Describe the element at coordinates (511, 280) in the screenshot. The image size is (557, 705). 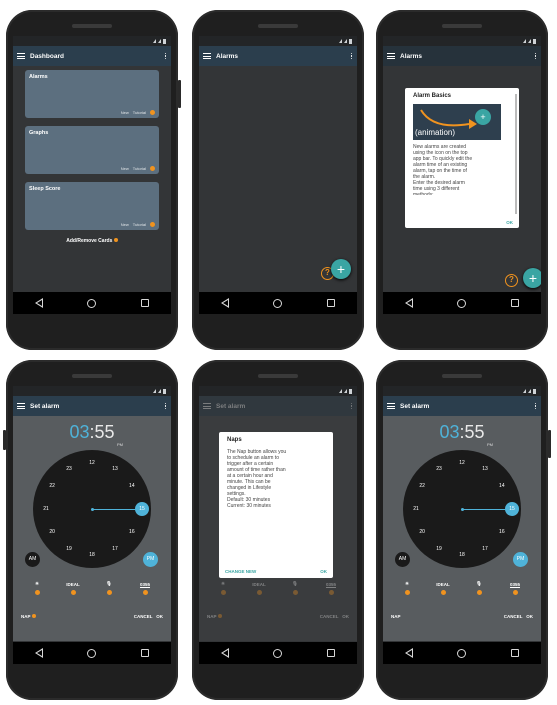
I see `help-icon: ?` at that location.